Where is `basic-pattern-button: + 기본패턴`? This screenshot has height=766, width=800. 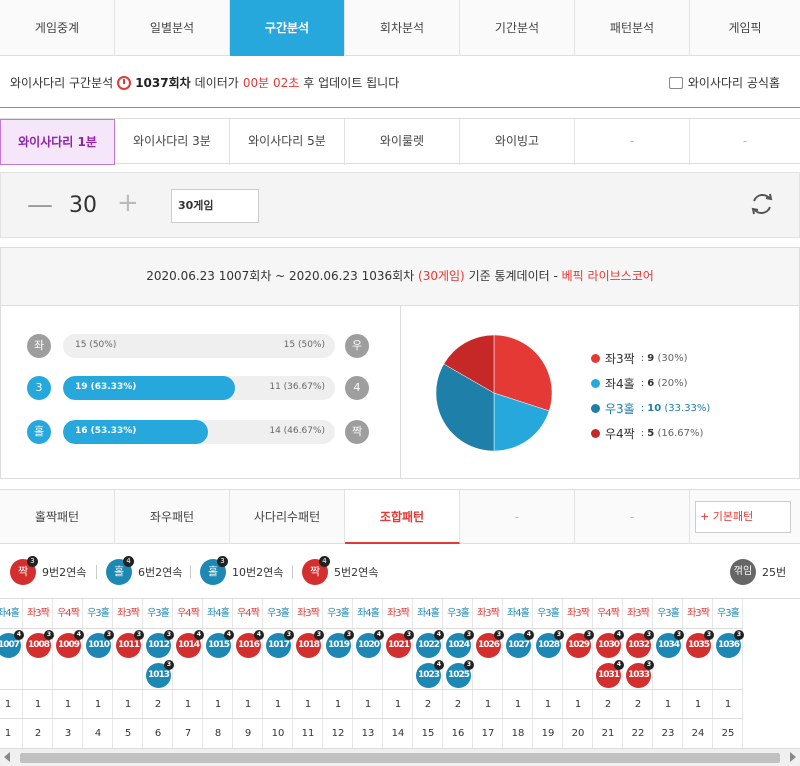
basic-pattern-button: + 기본패턴 is located at coordinates (743, 517).